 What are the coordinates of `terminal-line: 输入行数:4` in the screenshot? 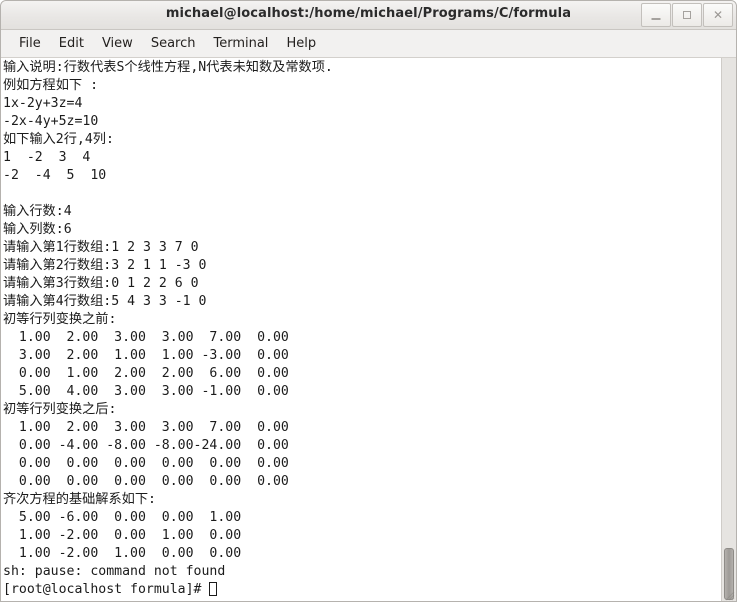 It's located at (37, 211).